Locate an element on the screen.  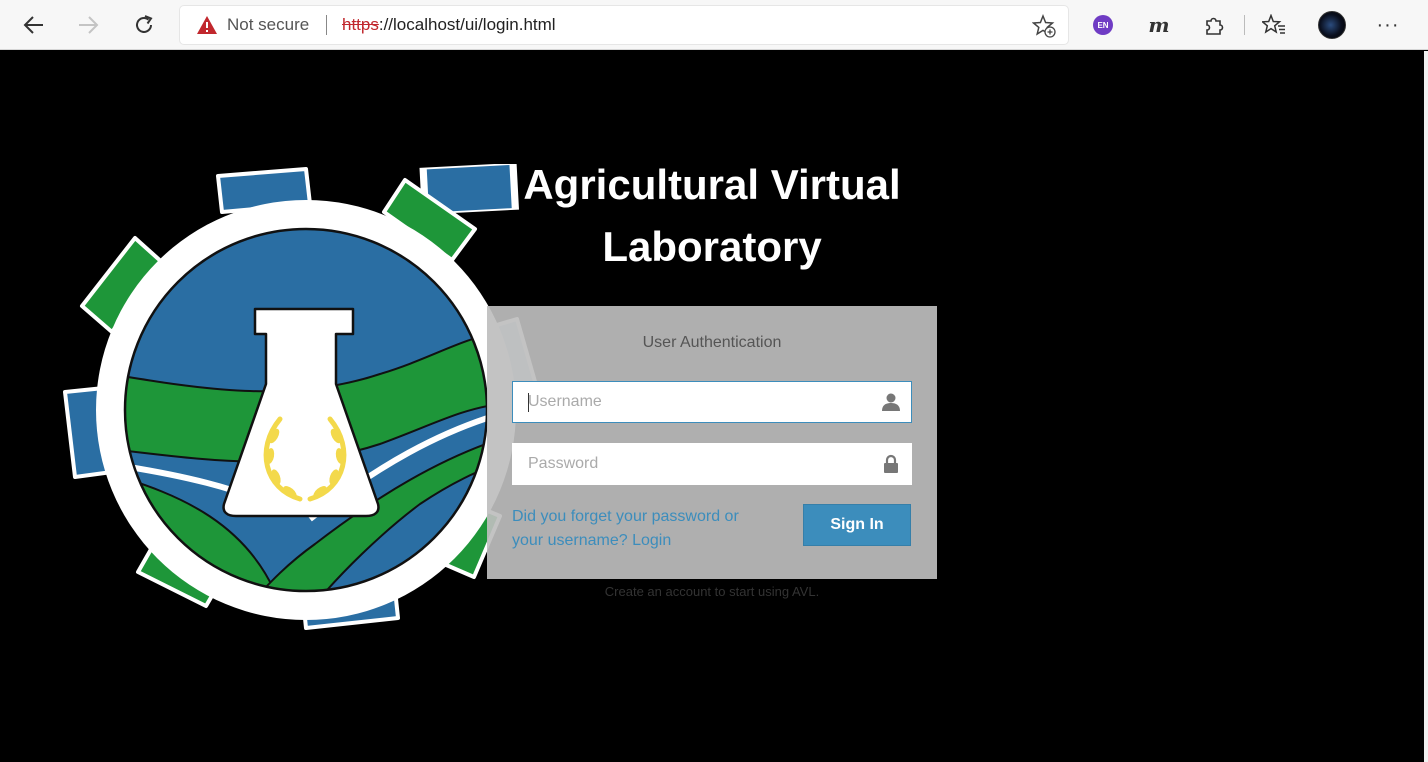
lock-icon is located at coordinates (891, 463).